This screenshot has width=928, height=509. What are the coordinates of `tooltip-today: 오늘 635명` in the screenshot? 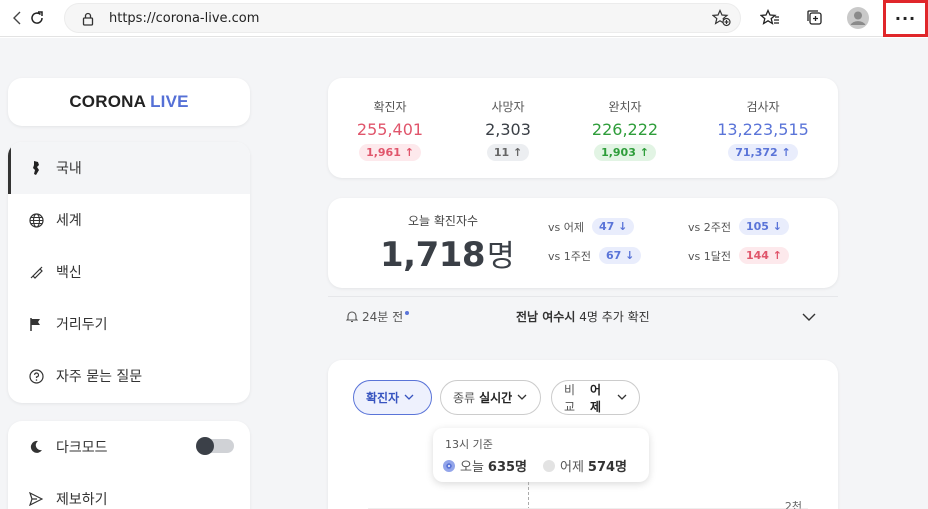 It's located at (485, 465).